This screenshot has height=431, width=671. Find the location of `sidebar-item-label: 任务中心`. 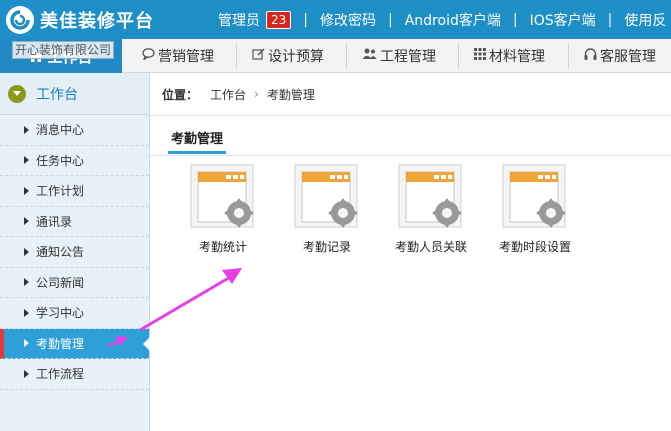

sidebar-item-label: 任务中心 is located at coordinates (60, 160).